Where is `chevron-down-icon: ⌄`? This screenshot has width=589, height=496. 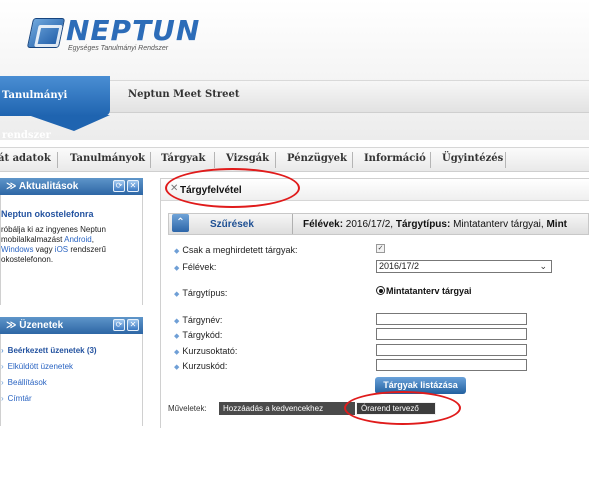 chevron-down-icon: ⌄ is located at coordinates (543, 266).